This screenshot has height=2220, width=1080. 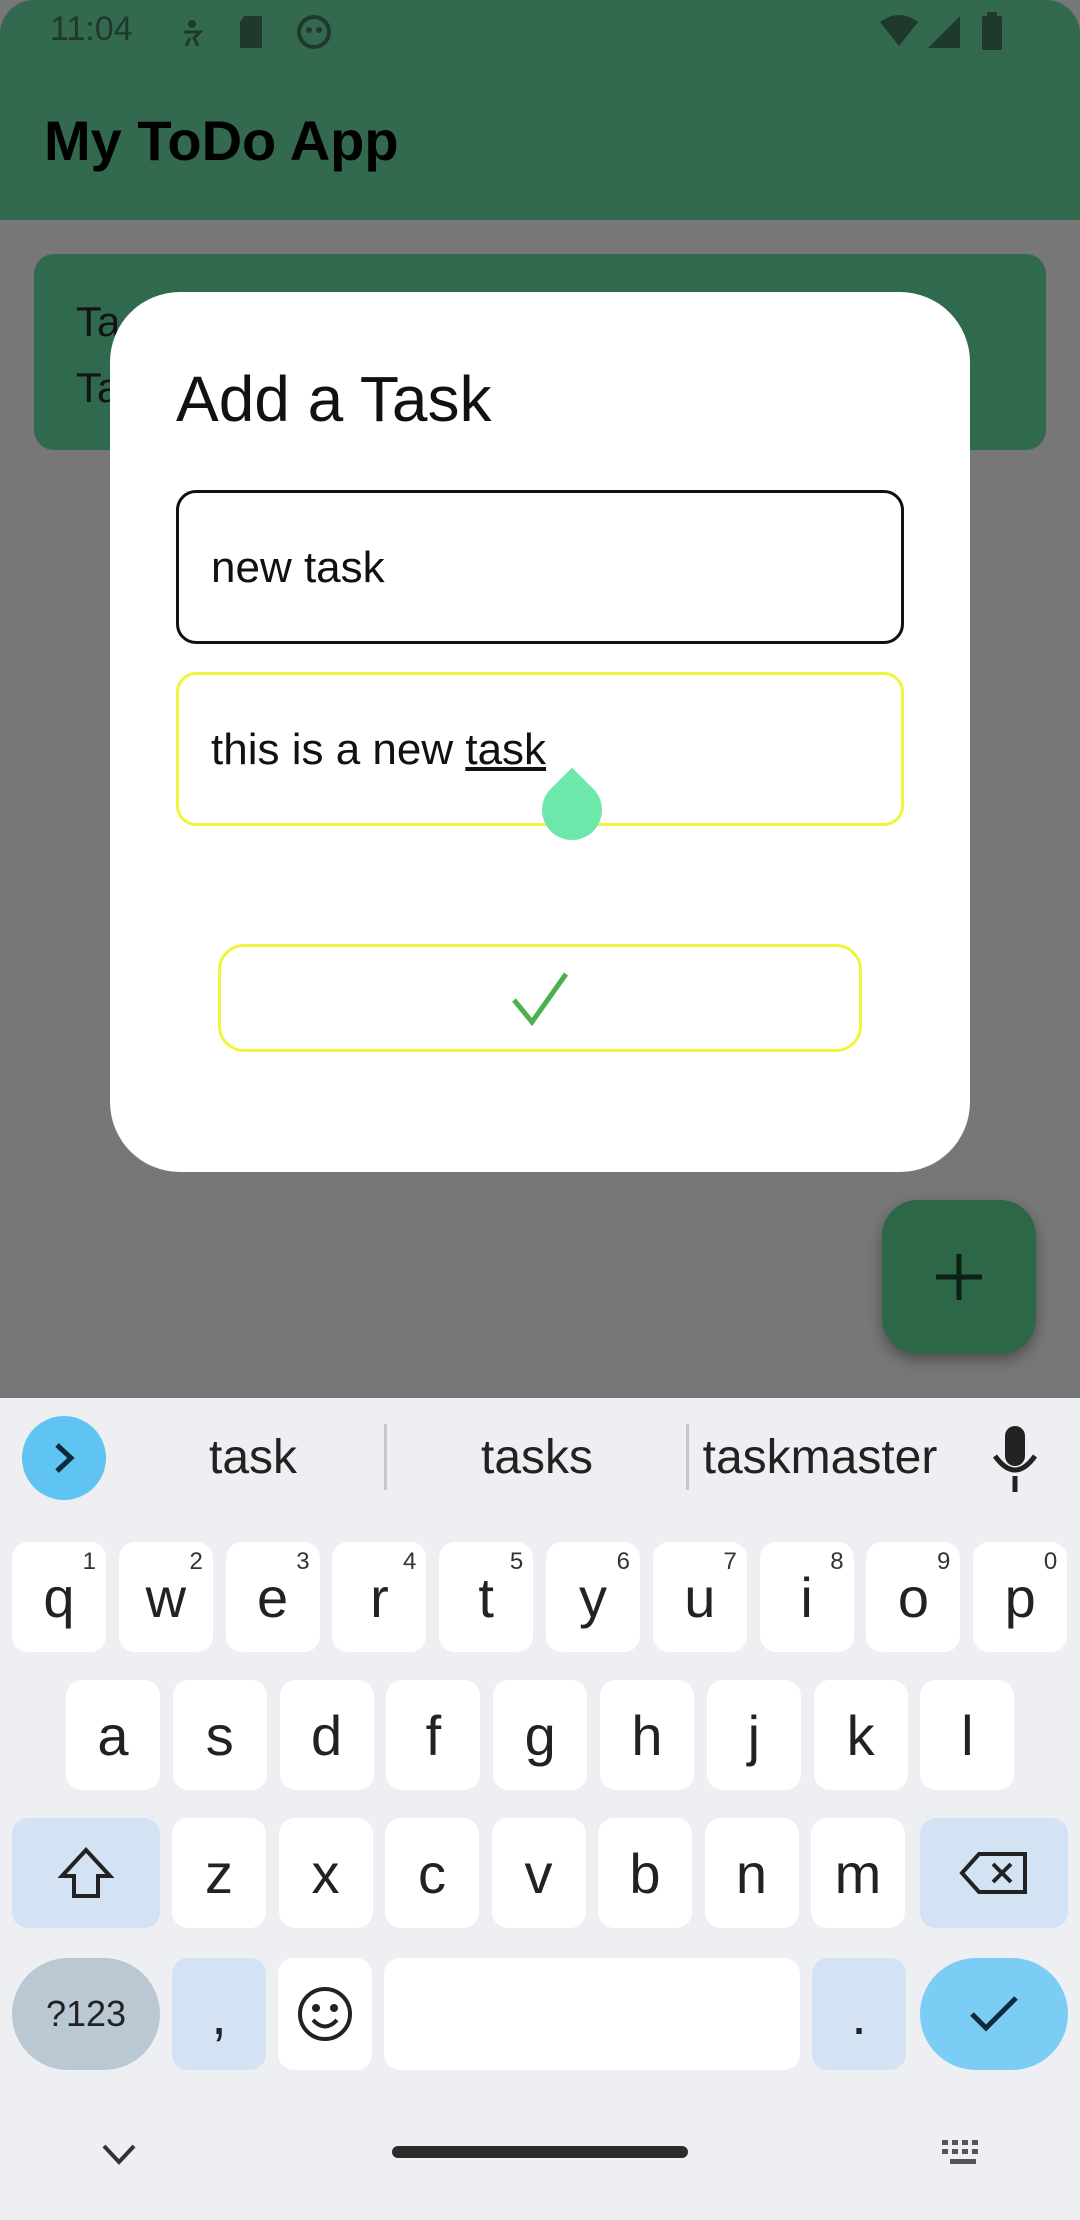 I want to click on backspace-key, so click(x=994, y=1873).